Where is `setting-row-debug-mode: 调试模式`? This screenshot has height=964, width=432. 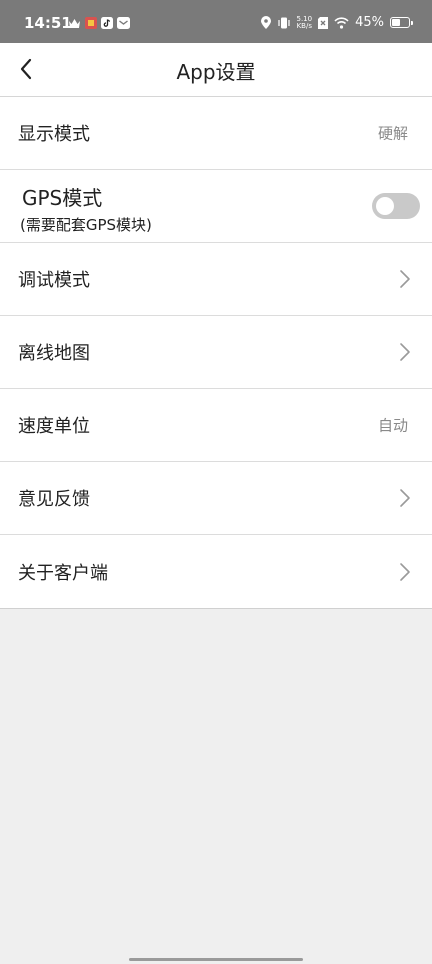 setting-row-debug-mode: 调试模式 is located at coordinates (216, 279).